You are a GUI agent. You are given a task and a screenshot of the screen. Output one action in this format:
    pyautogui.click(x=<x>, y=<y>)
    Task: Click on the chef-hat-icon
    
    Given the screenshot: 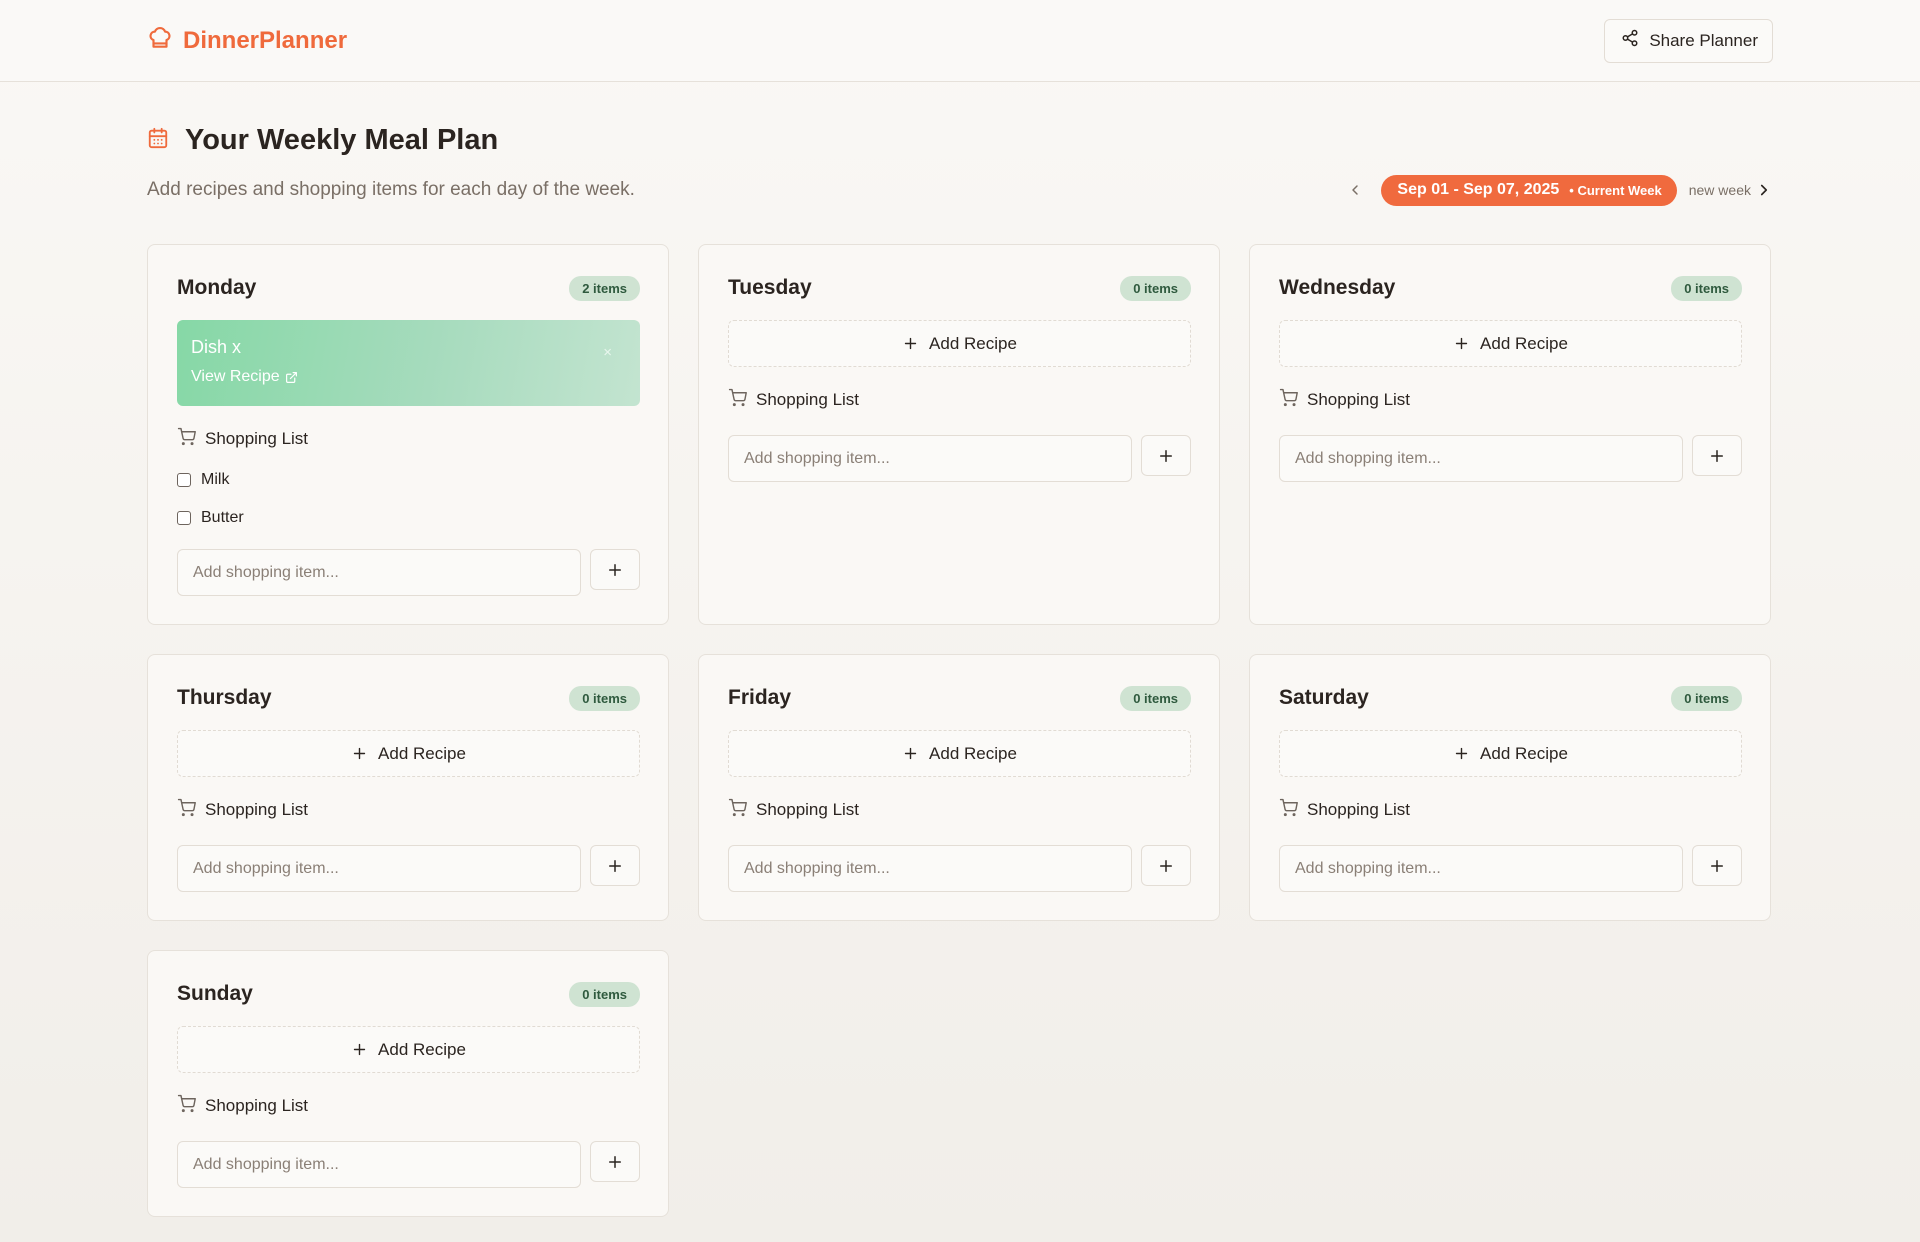 What is the action you would take?
    pyautogui.click(x=160, y=40)
    